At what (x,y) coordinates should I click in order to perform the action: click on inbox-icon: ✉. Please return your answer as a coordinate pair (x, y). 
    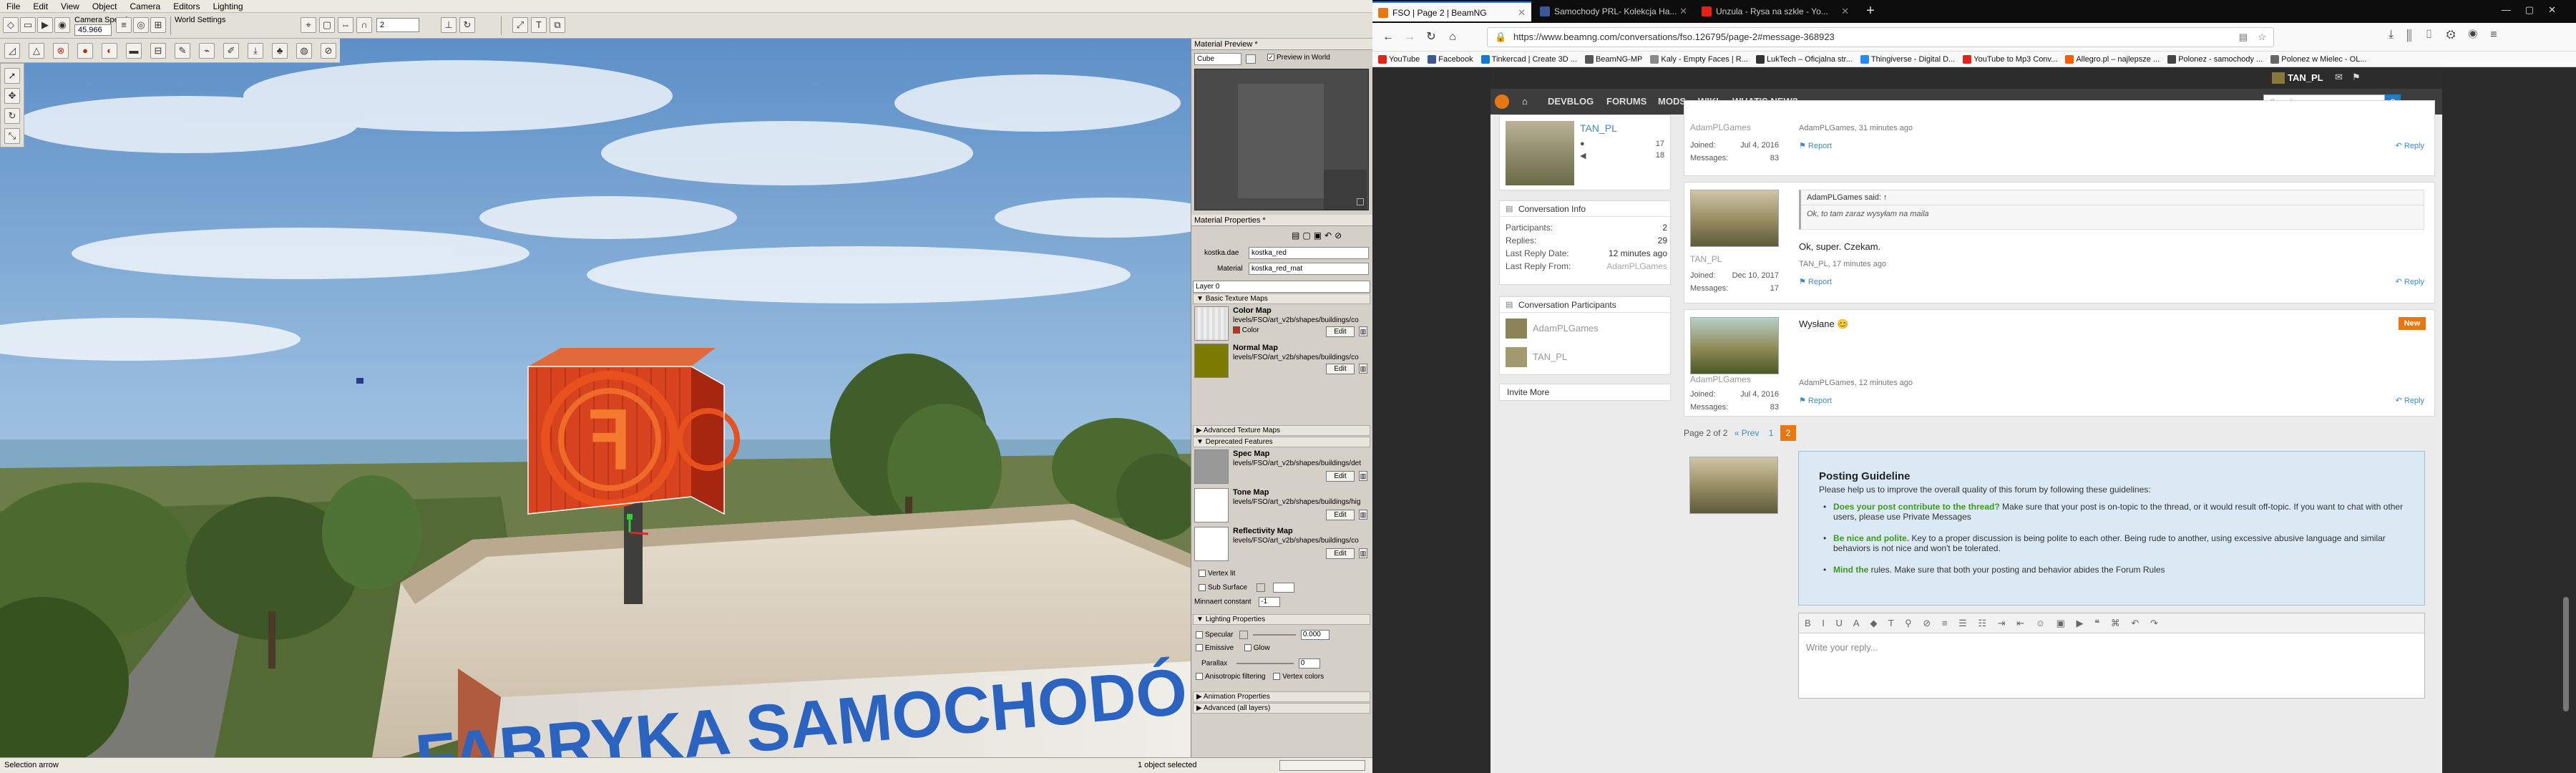
    Looking at the image, I should click on (2339, 77).